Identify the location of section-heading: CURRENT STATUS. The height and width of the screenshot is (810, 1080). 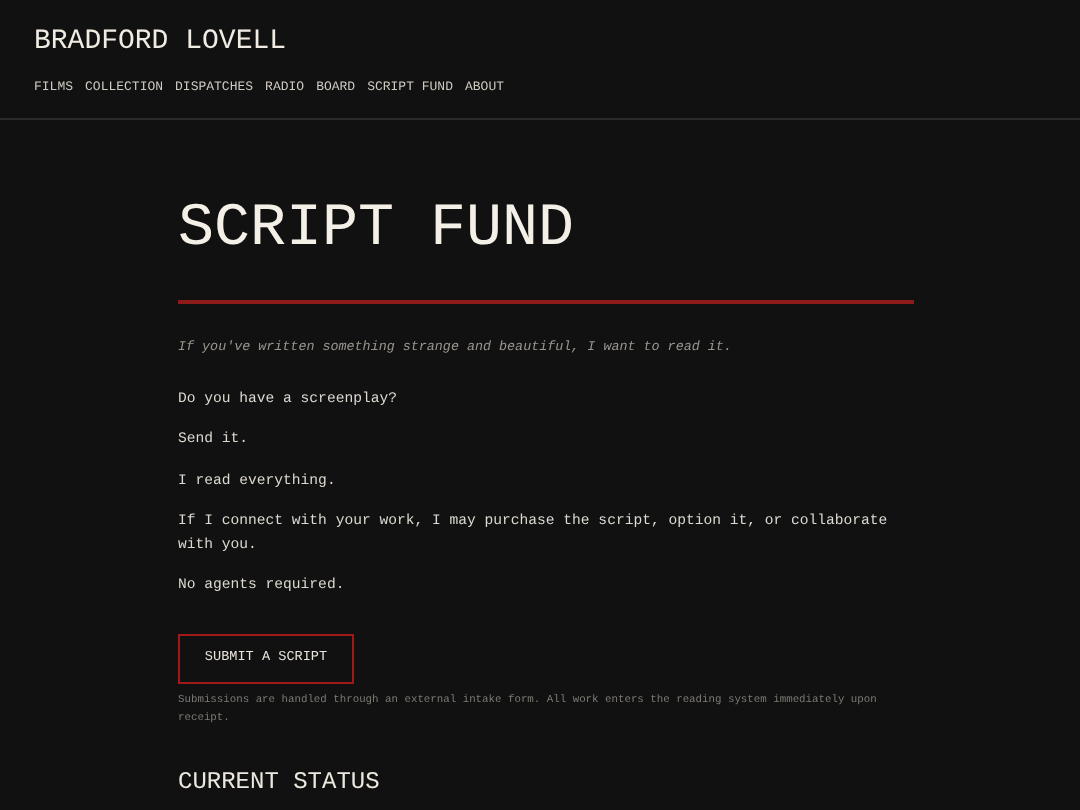
(280, 782).